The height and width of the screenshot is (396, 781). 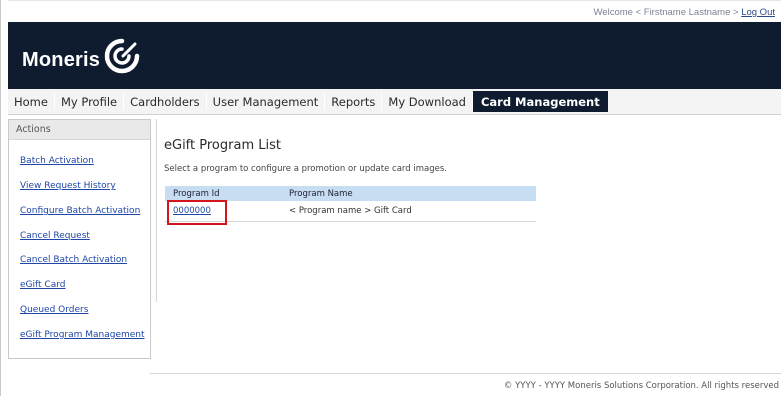 I want to click on sidebar-item-cancel-request: Cancel Request, so click(x=55, y=236).